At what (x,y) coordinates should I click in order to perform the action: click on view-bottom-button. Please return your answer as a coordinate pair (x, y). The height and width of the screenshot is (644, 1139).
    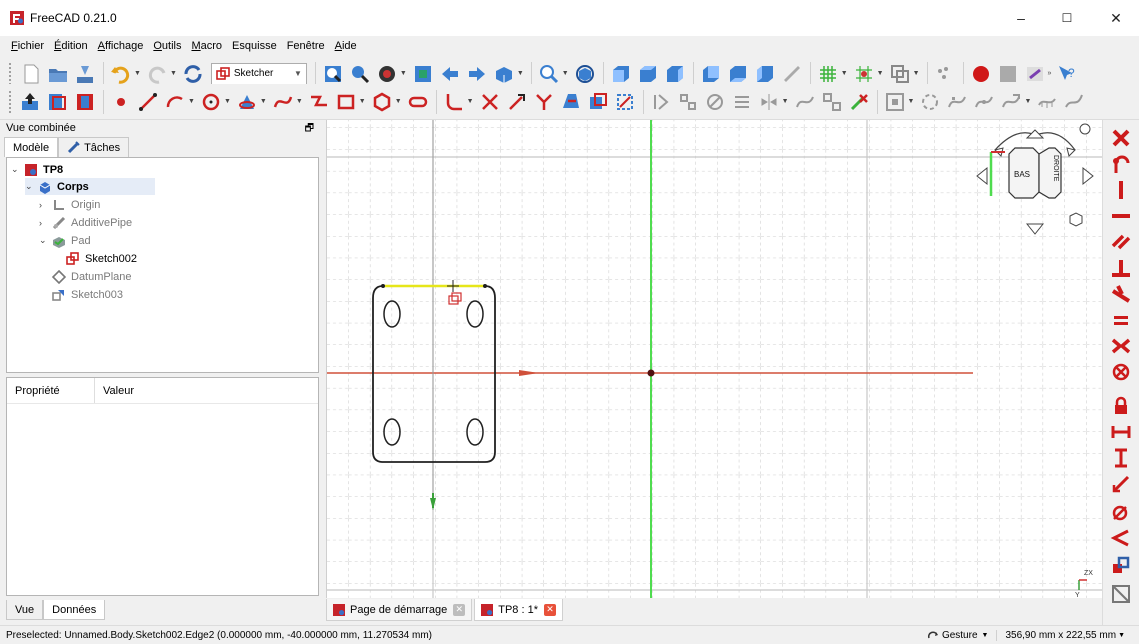
    Looking at the image, I should click on (738, 74).